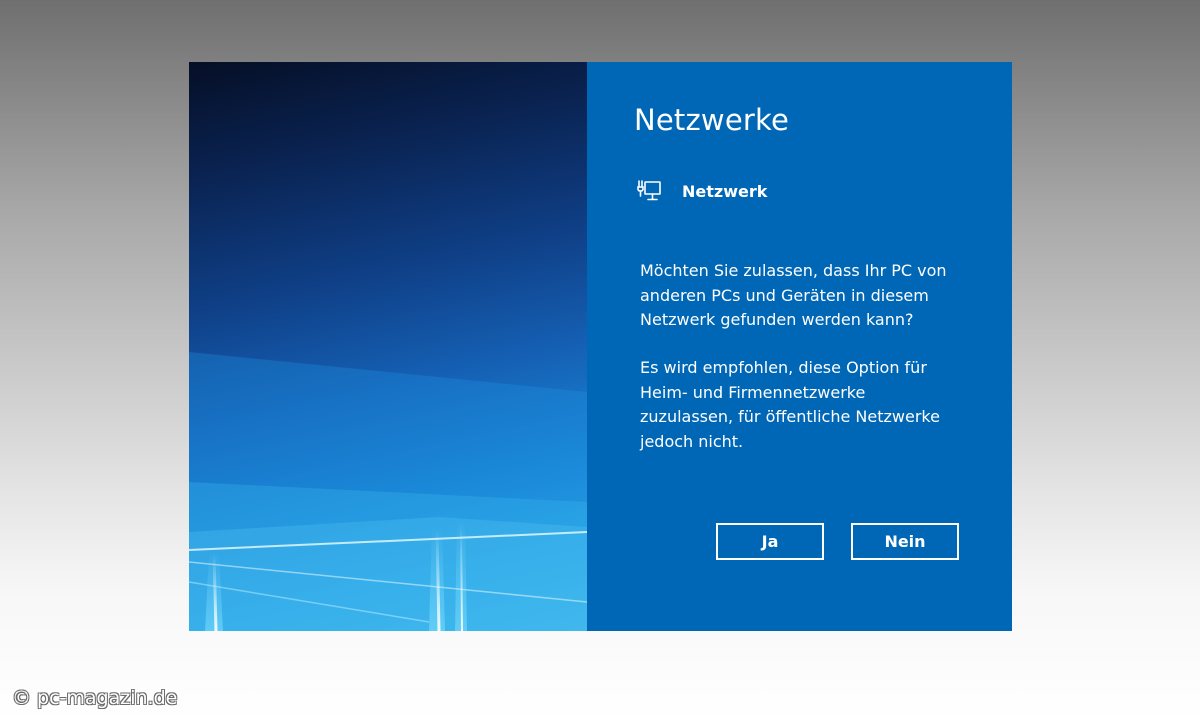 This screenshot has height=720, width=1200. Describe the element at coordinates (725, 191) in the screenshot. I see `network-name: Netzwerk` at that location.